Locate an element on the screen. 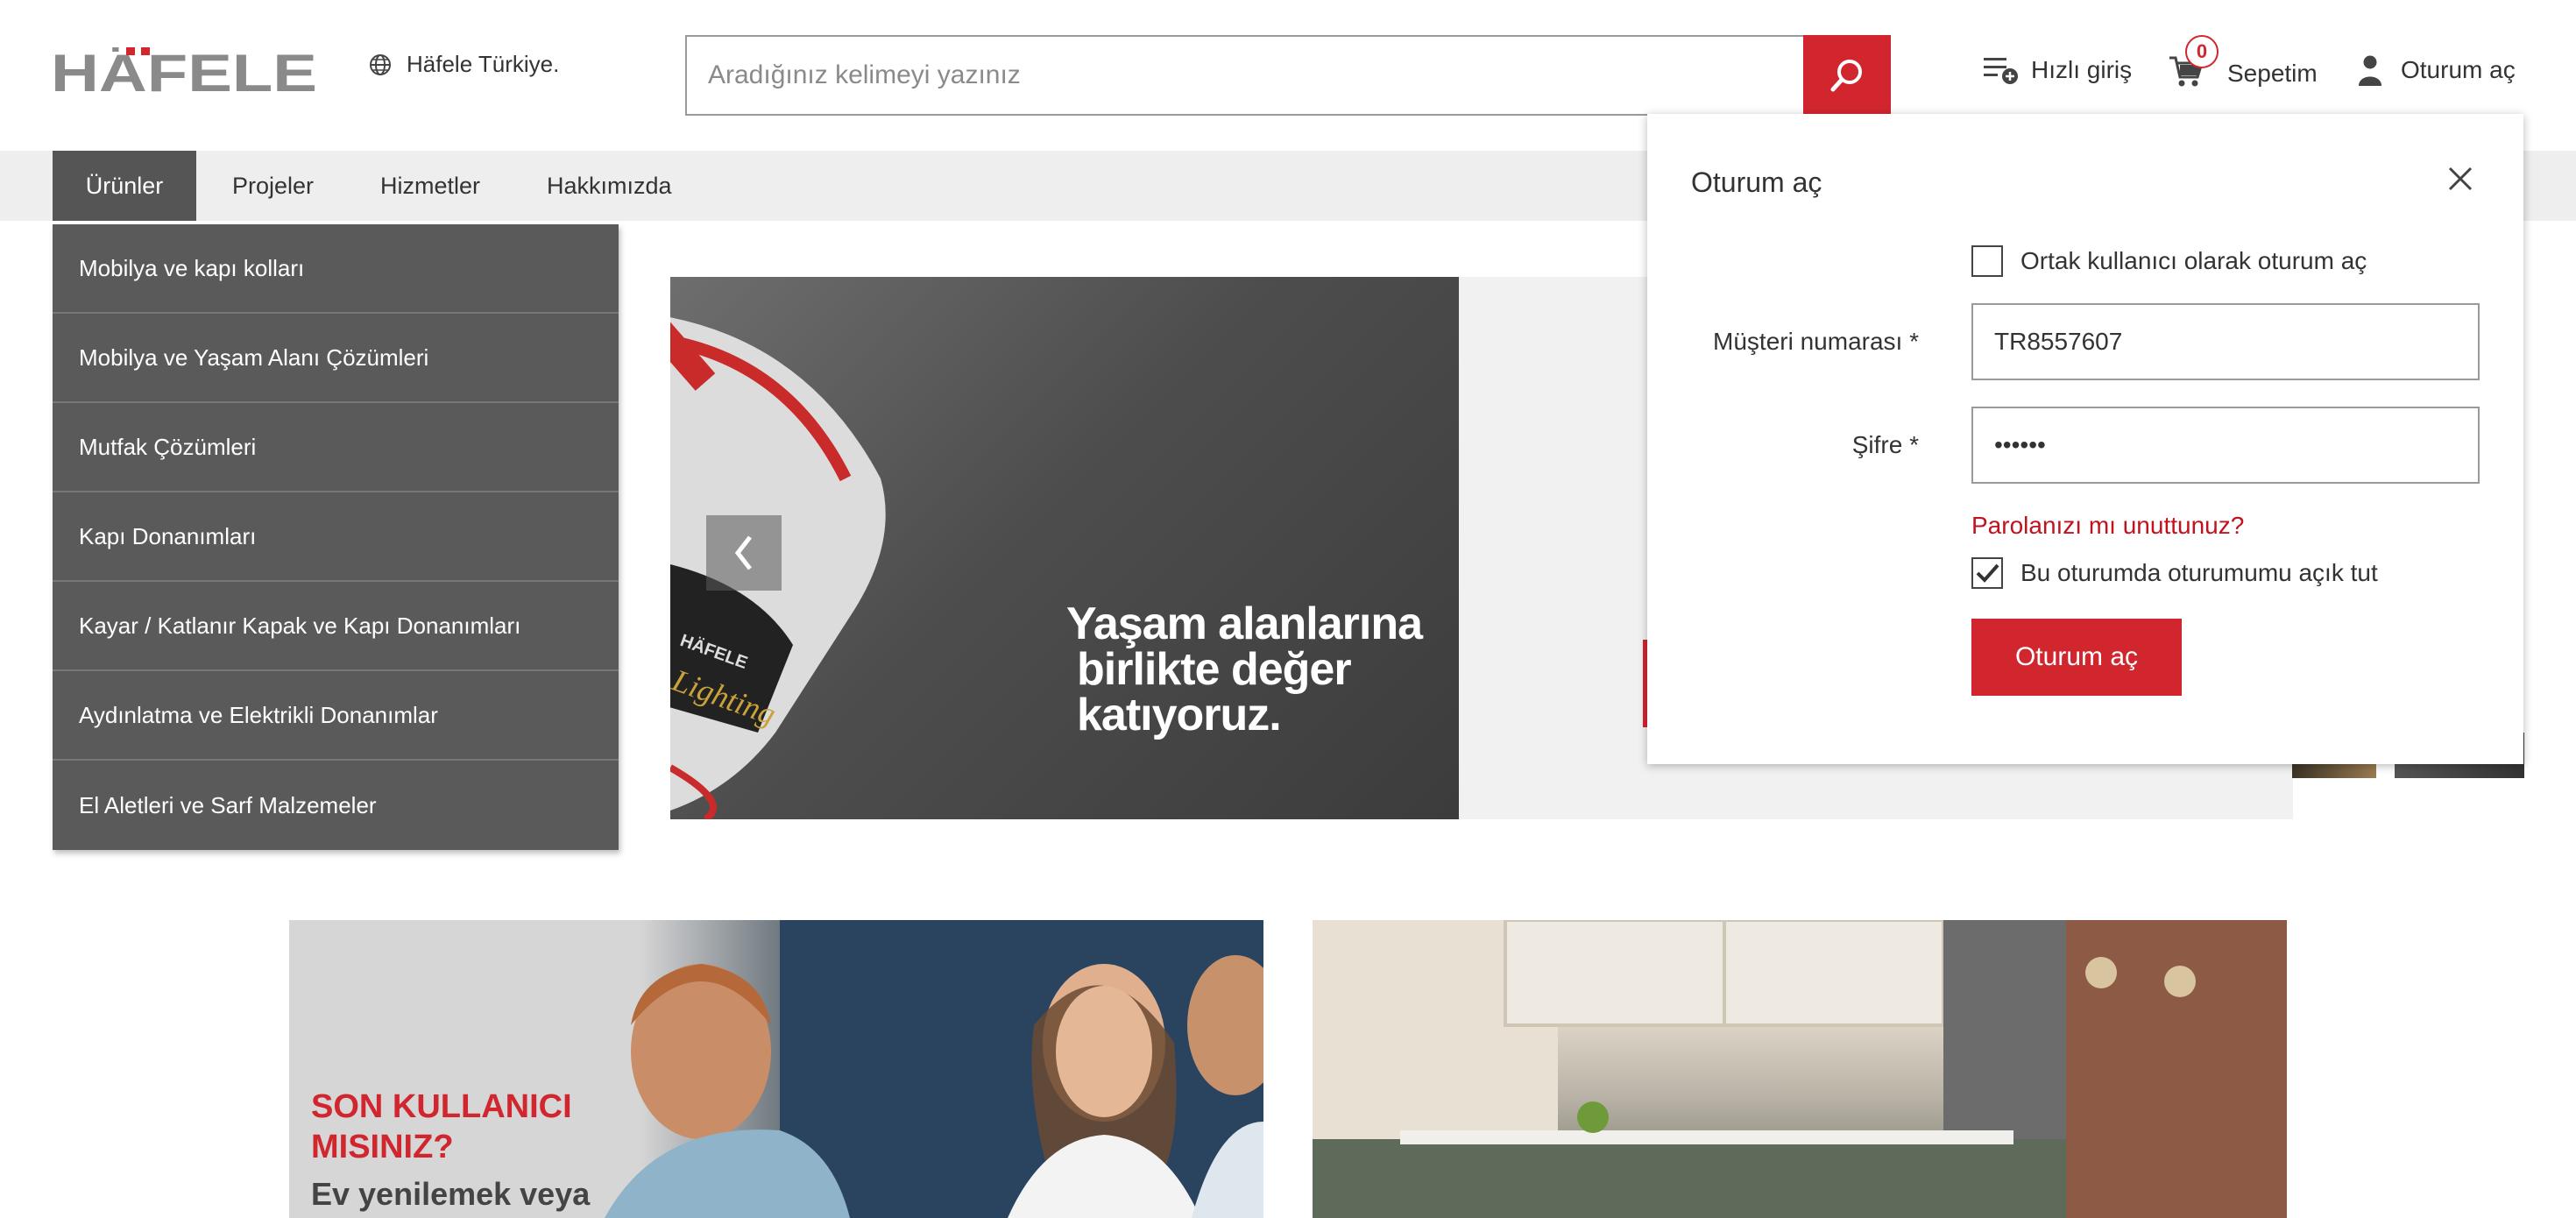  promo-text: SON KULLANICI MISINIZ? Ev yenilemek veya is located at coordinates (460, 1150).